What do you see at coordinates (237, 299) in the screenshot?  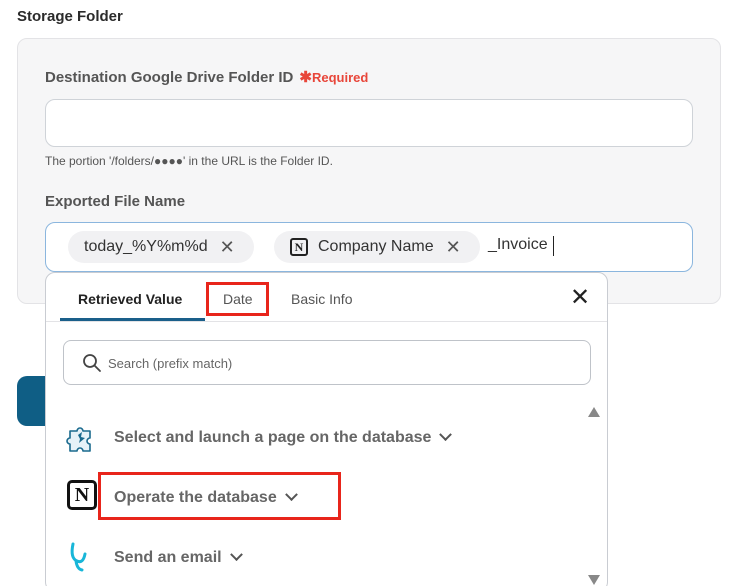 I see `highlight-box-date` at bounding box center [237, 299].